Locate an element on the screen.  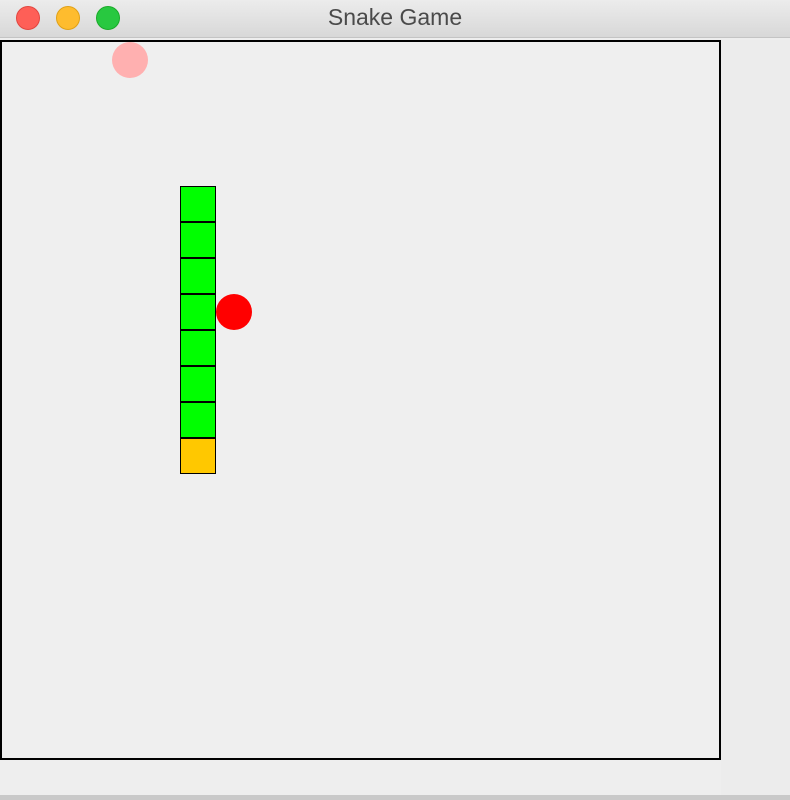
side-panel is located at coordinates (755, 418).